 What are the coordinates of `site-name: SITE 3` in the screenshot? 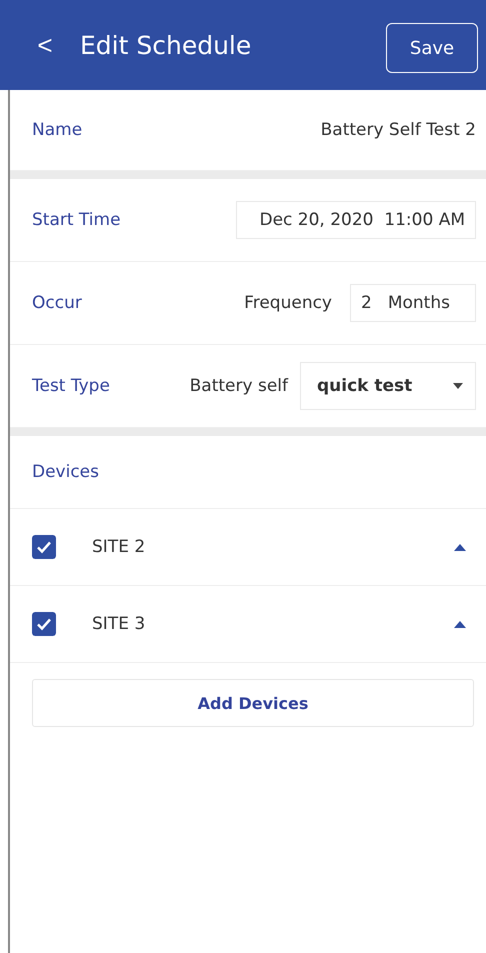 It's located at (273, 624).